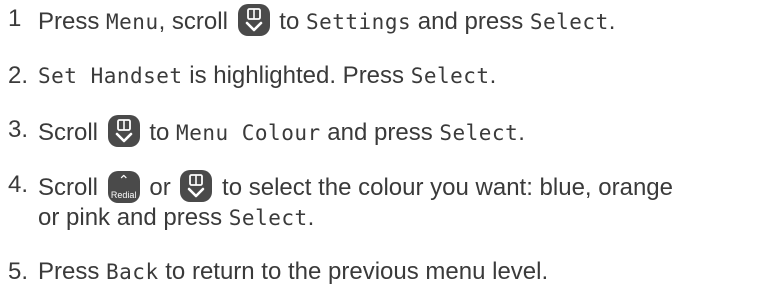 The width and height of the screenshot is (760, 300). I want to click on display-term-set-handset: Set Handset, so click(110, 76).